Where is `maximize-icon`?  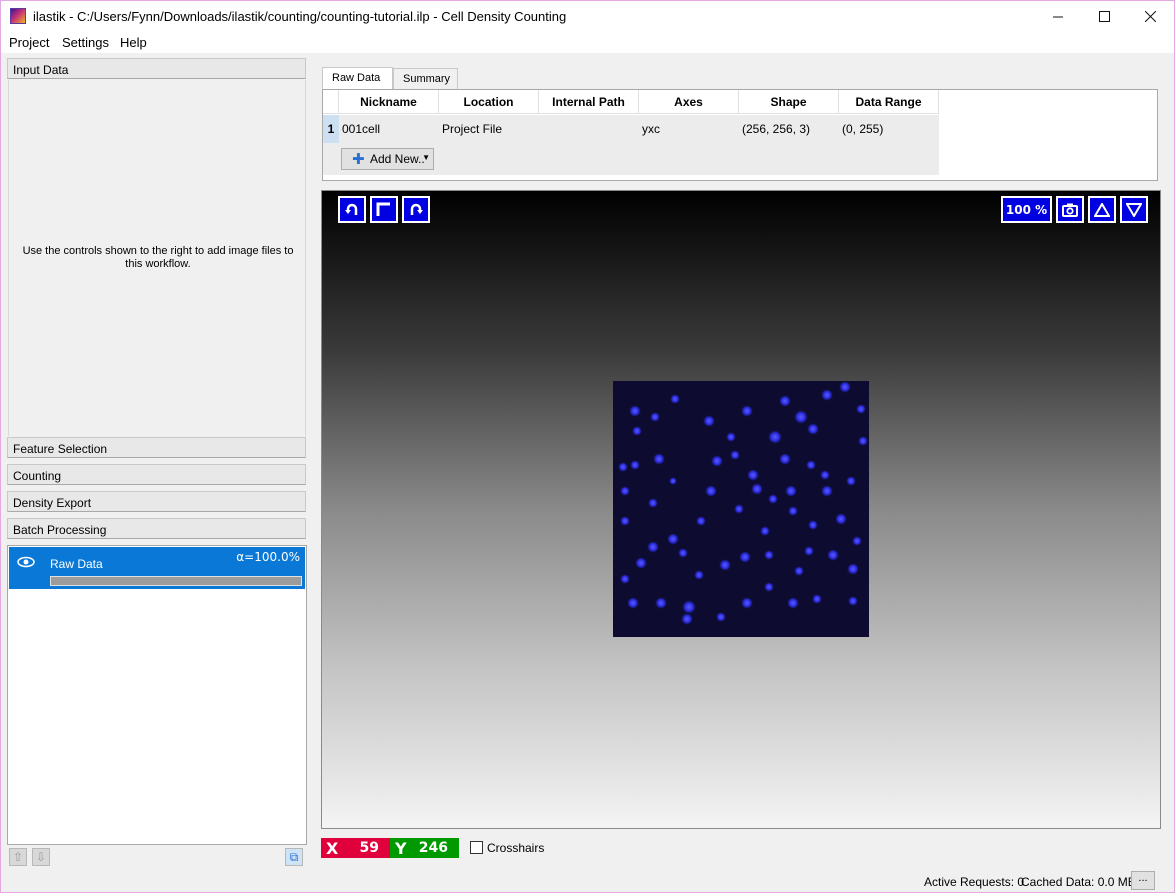
maximize-icon is located at coordinates (1104, 16).